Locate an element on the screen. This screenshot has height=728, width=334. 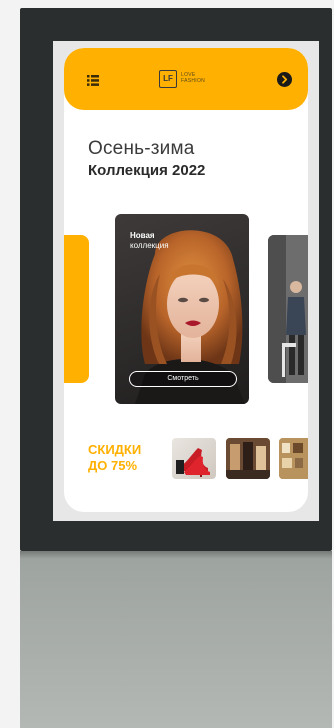
red-heels-image is located at coordinates (193, 462).